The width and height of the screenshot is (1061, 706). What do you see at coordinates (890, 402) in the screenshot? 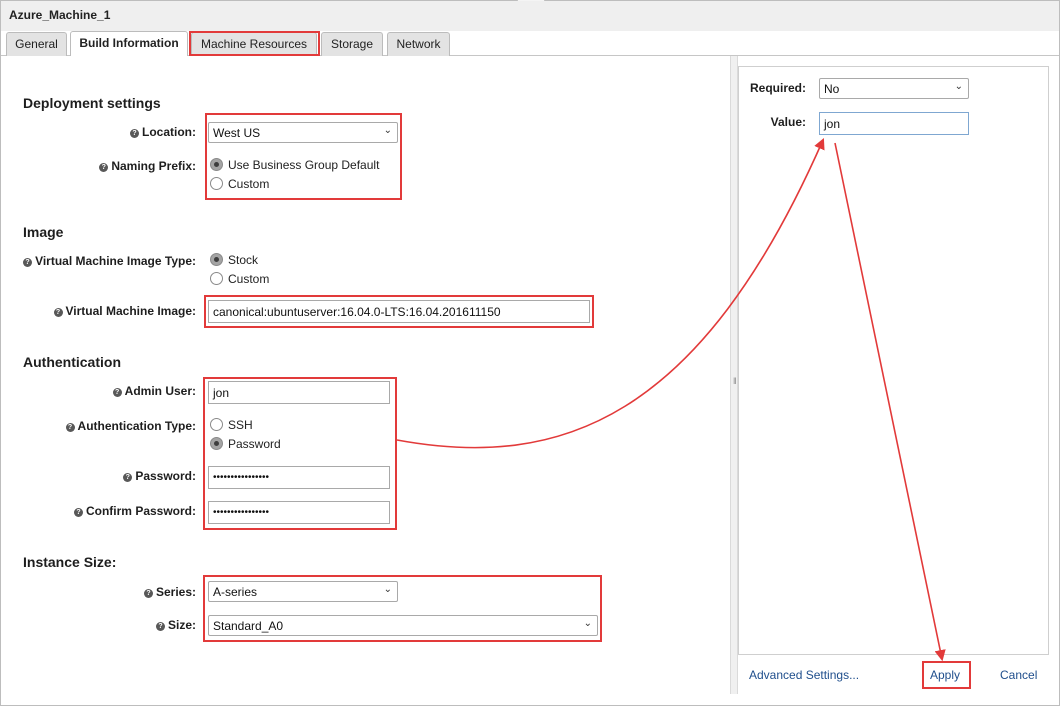
I see `arrow-value-to-apply` at bounding box center [890, 402].